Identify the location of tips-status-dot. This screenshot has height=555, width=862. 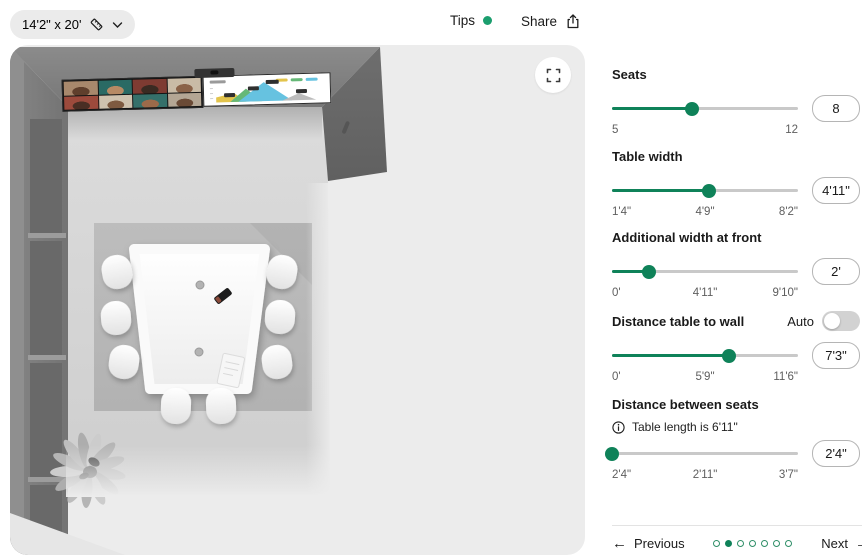
(488, 20).